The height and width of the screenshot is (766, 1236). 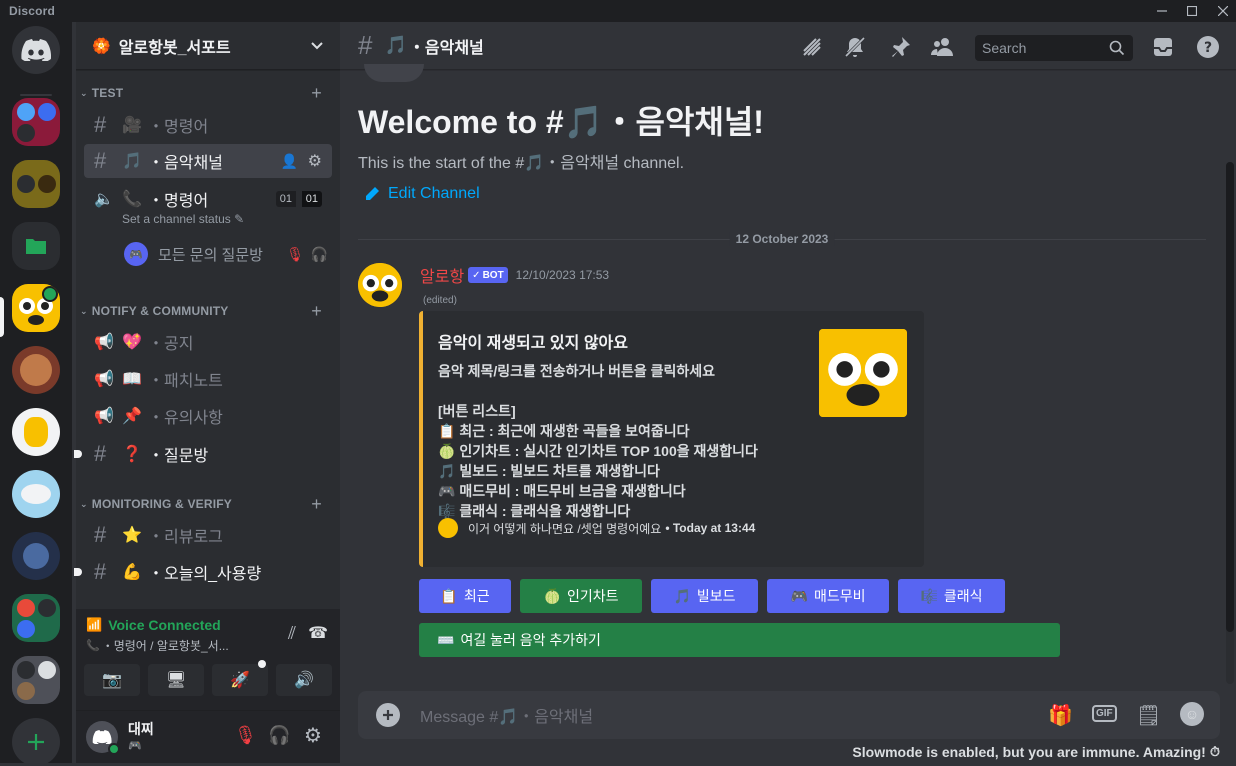 What do you see at coordinates (388, 715) in the screenshot?
I see `add-attachment-icon` at bounding box center [388, 715].